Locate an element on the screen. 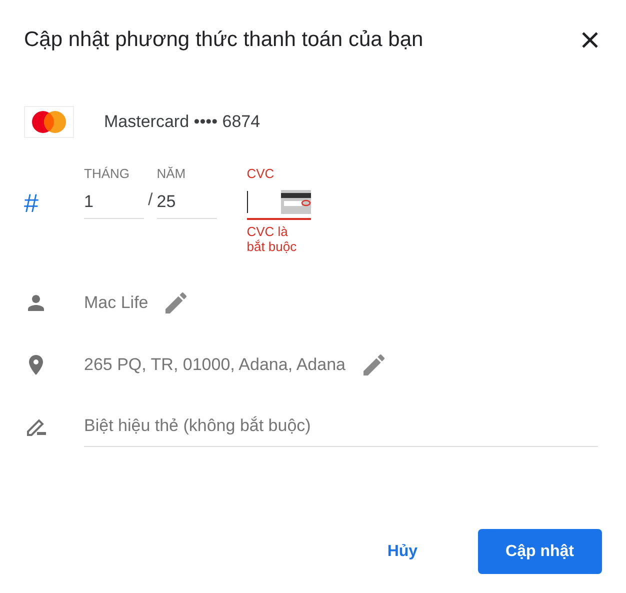 The height and width of the screenshot is (593, 626). card-logo-icon is located at coordinates (49, 122).